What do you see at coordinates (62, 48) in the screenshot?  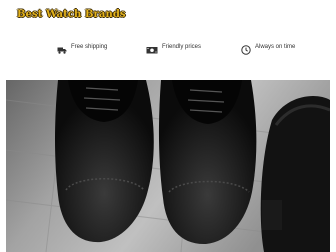 I see `truck-icon` at bounding box center [62, 48].